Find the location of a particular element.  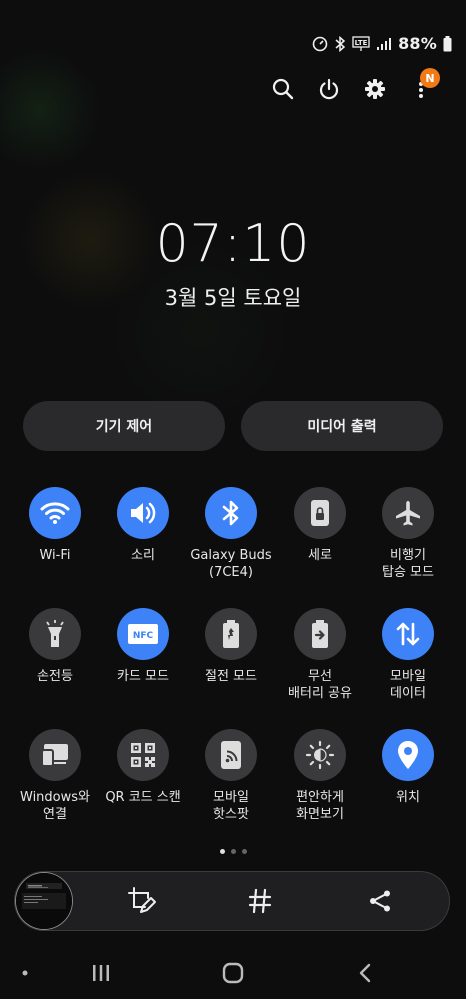

device-control-button: 기기 제어 is located at coordinates (124, 426).